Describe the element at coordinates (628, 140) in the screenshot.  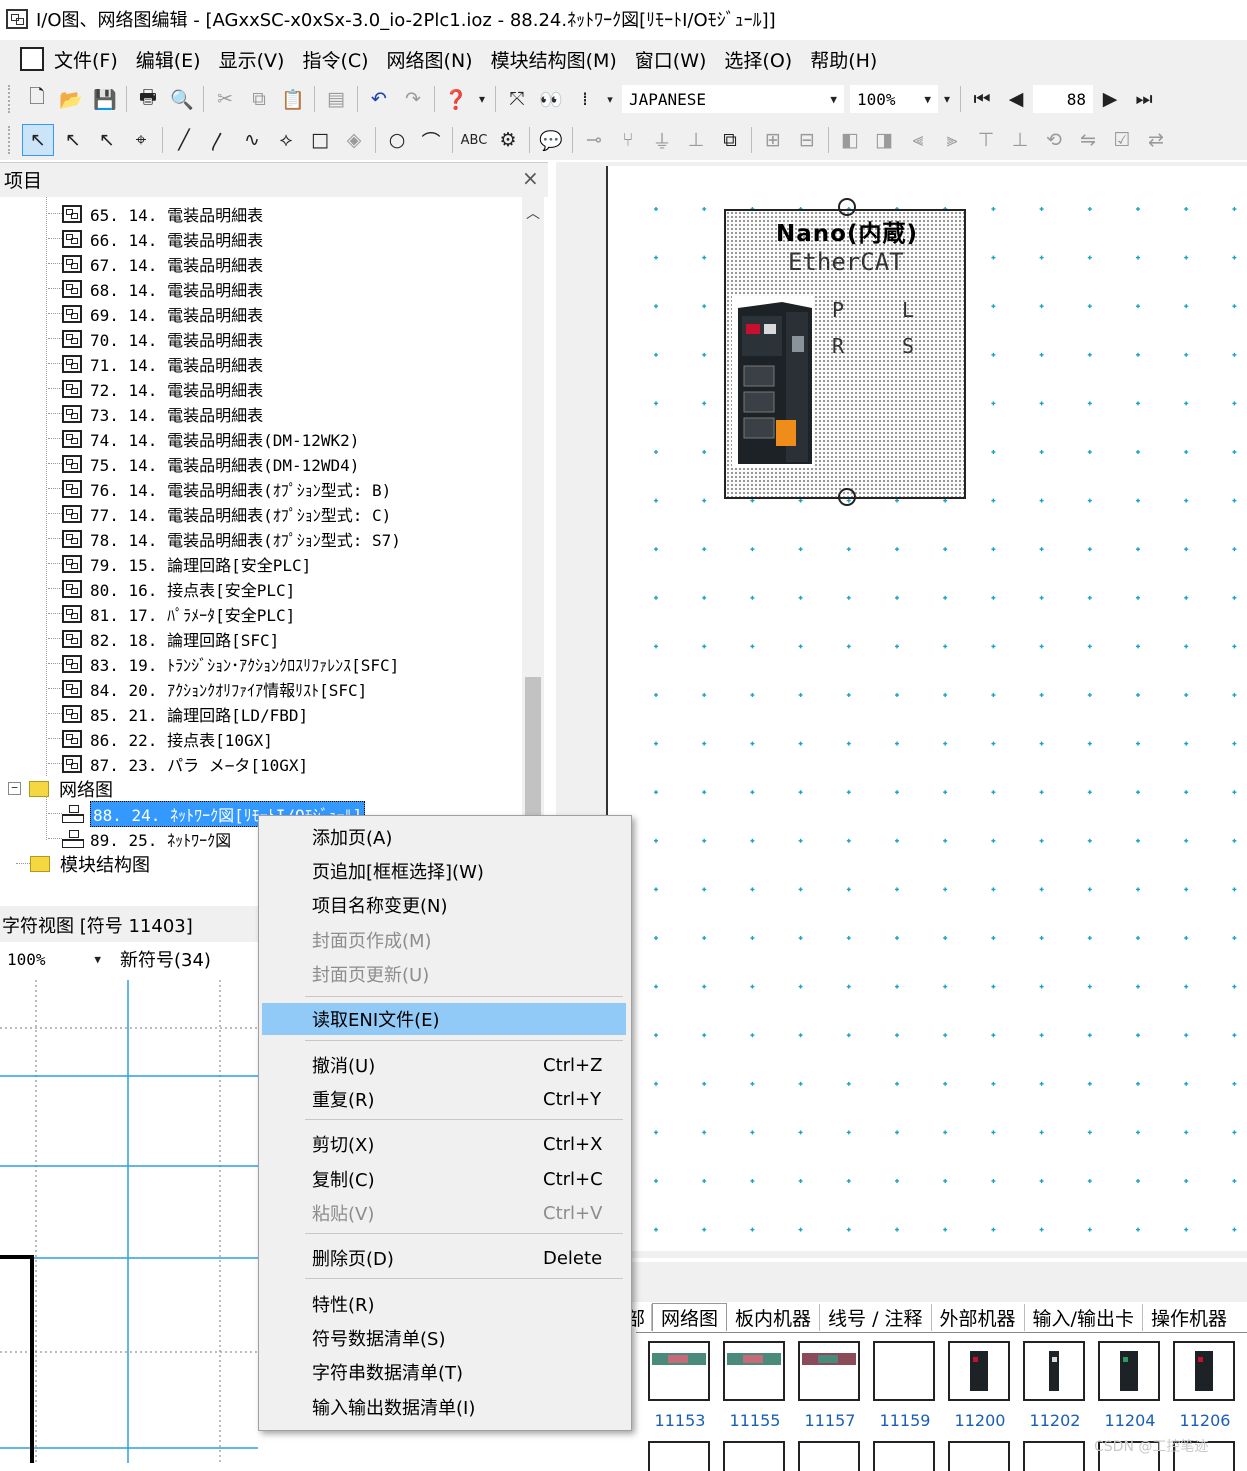
I see `branch-icon: ⑂` at that location.